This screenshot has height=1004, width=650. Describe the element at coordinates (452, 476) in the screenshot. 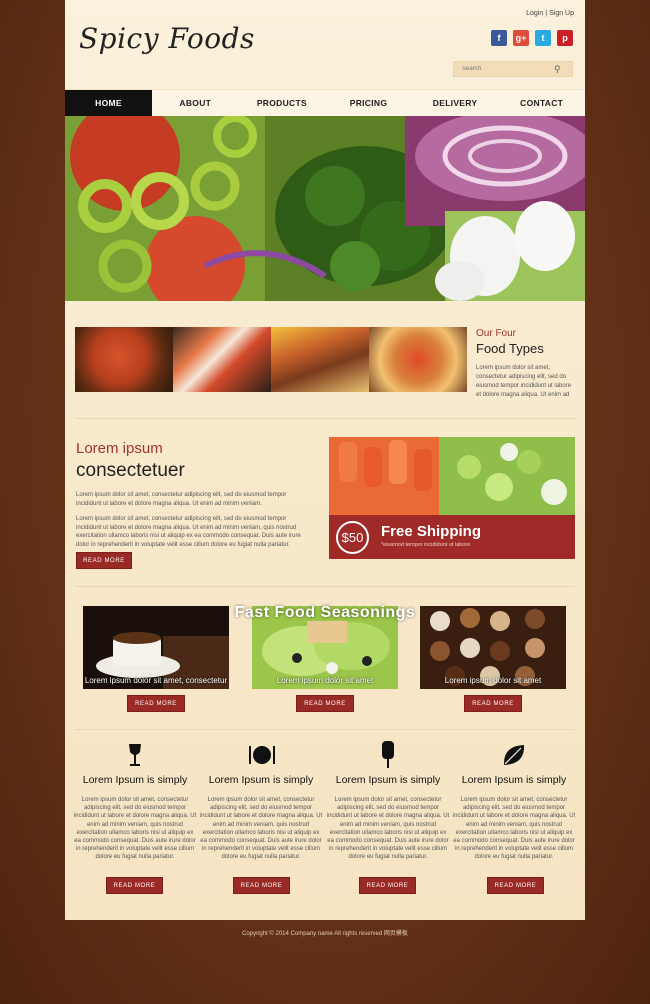

I see `shipping-vegetables-image` at that location.